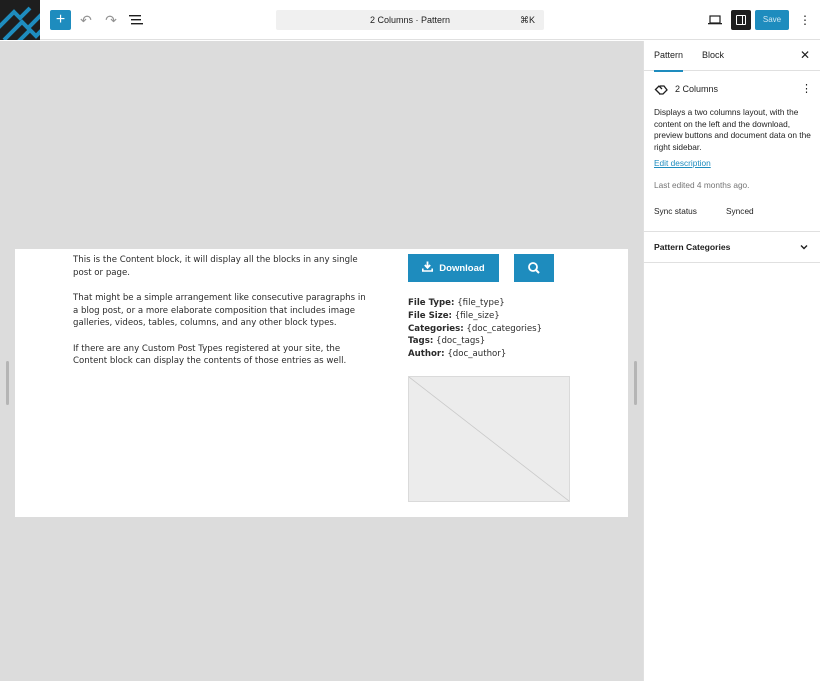 The image size is (820, 681). I want to click on add-block-button: +, so click(60, 20).